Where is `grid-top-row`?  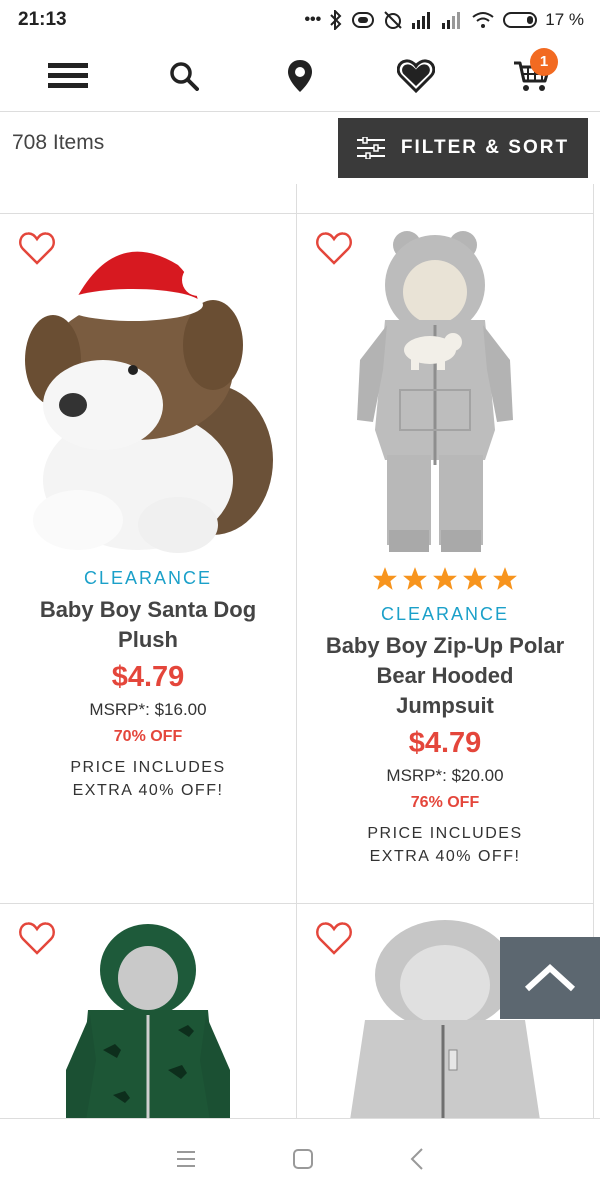 grid-top-row is located at coordinates (297, 199).